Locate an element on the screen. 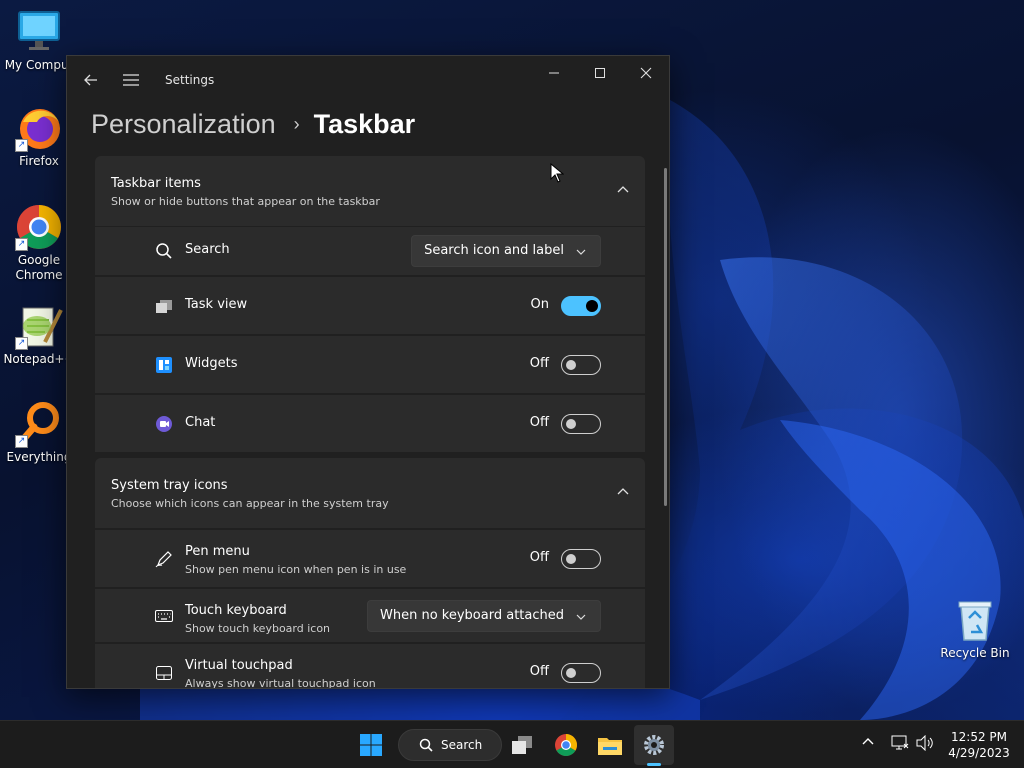  volume-button is located at coordinates (925, 744).